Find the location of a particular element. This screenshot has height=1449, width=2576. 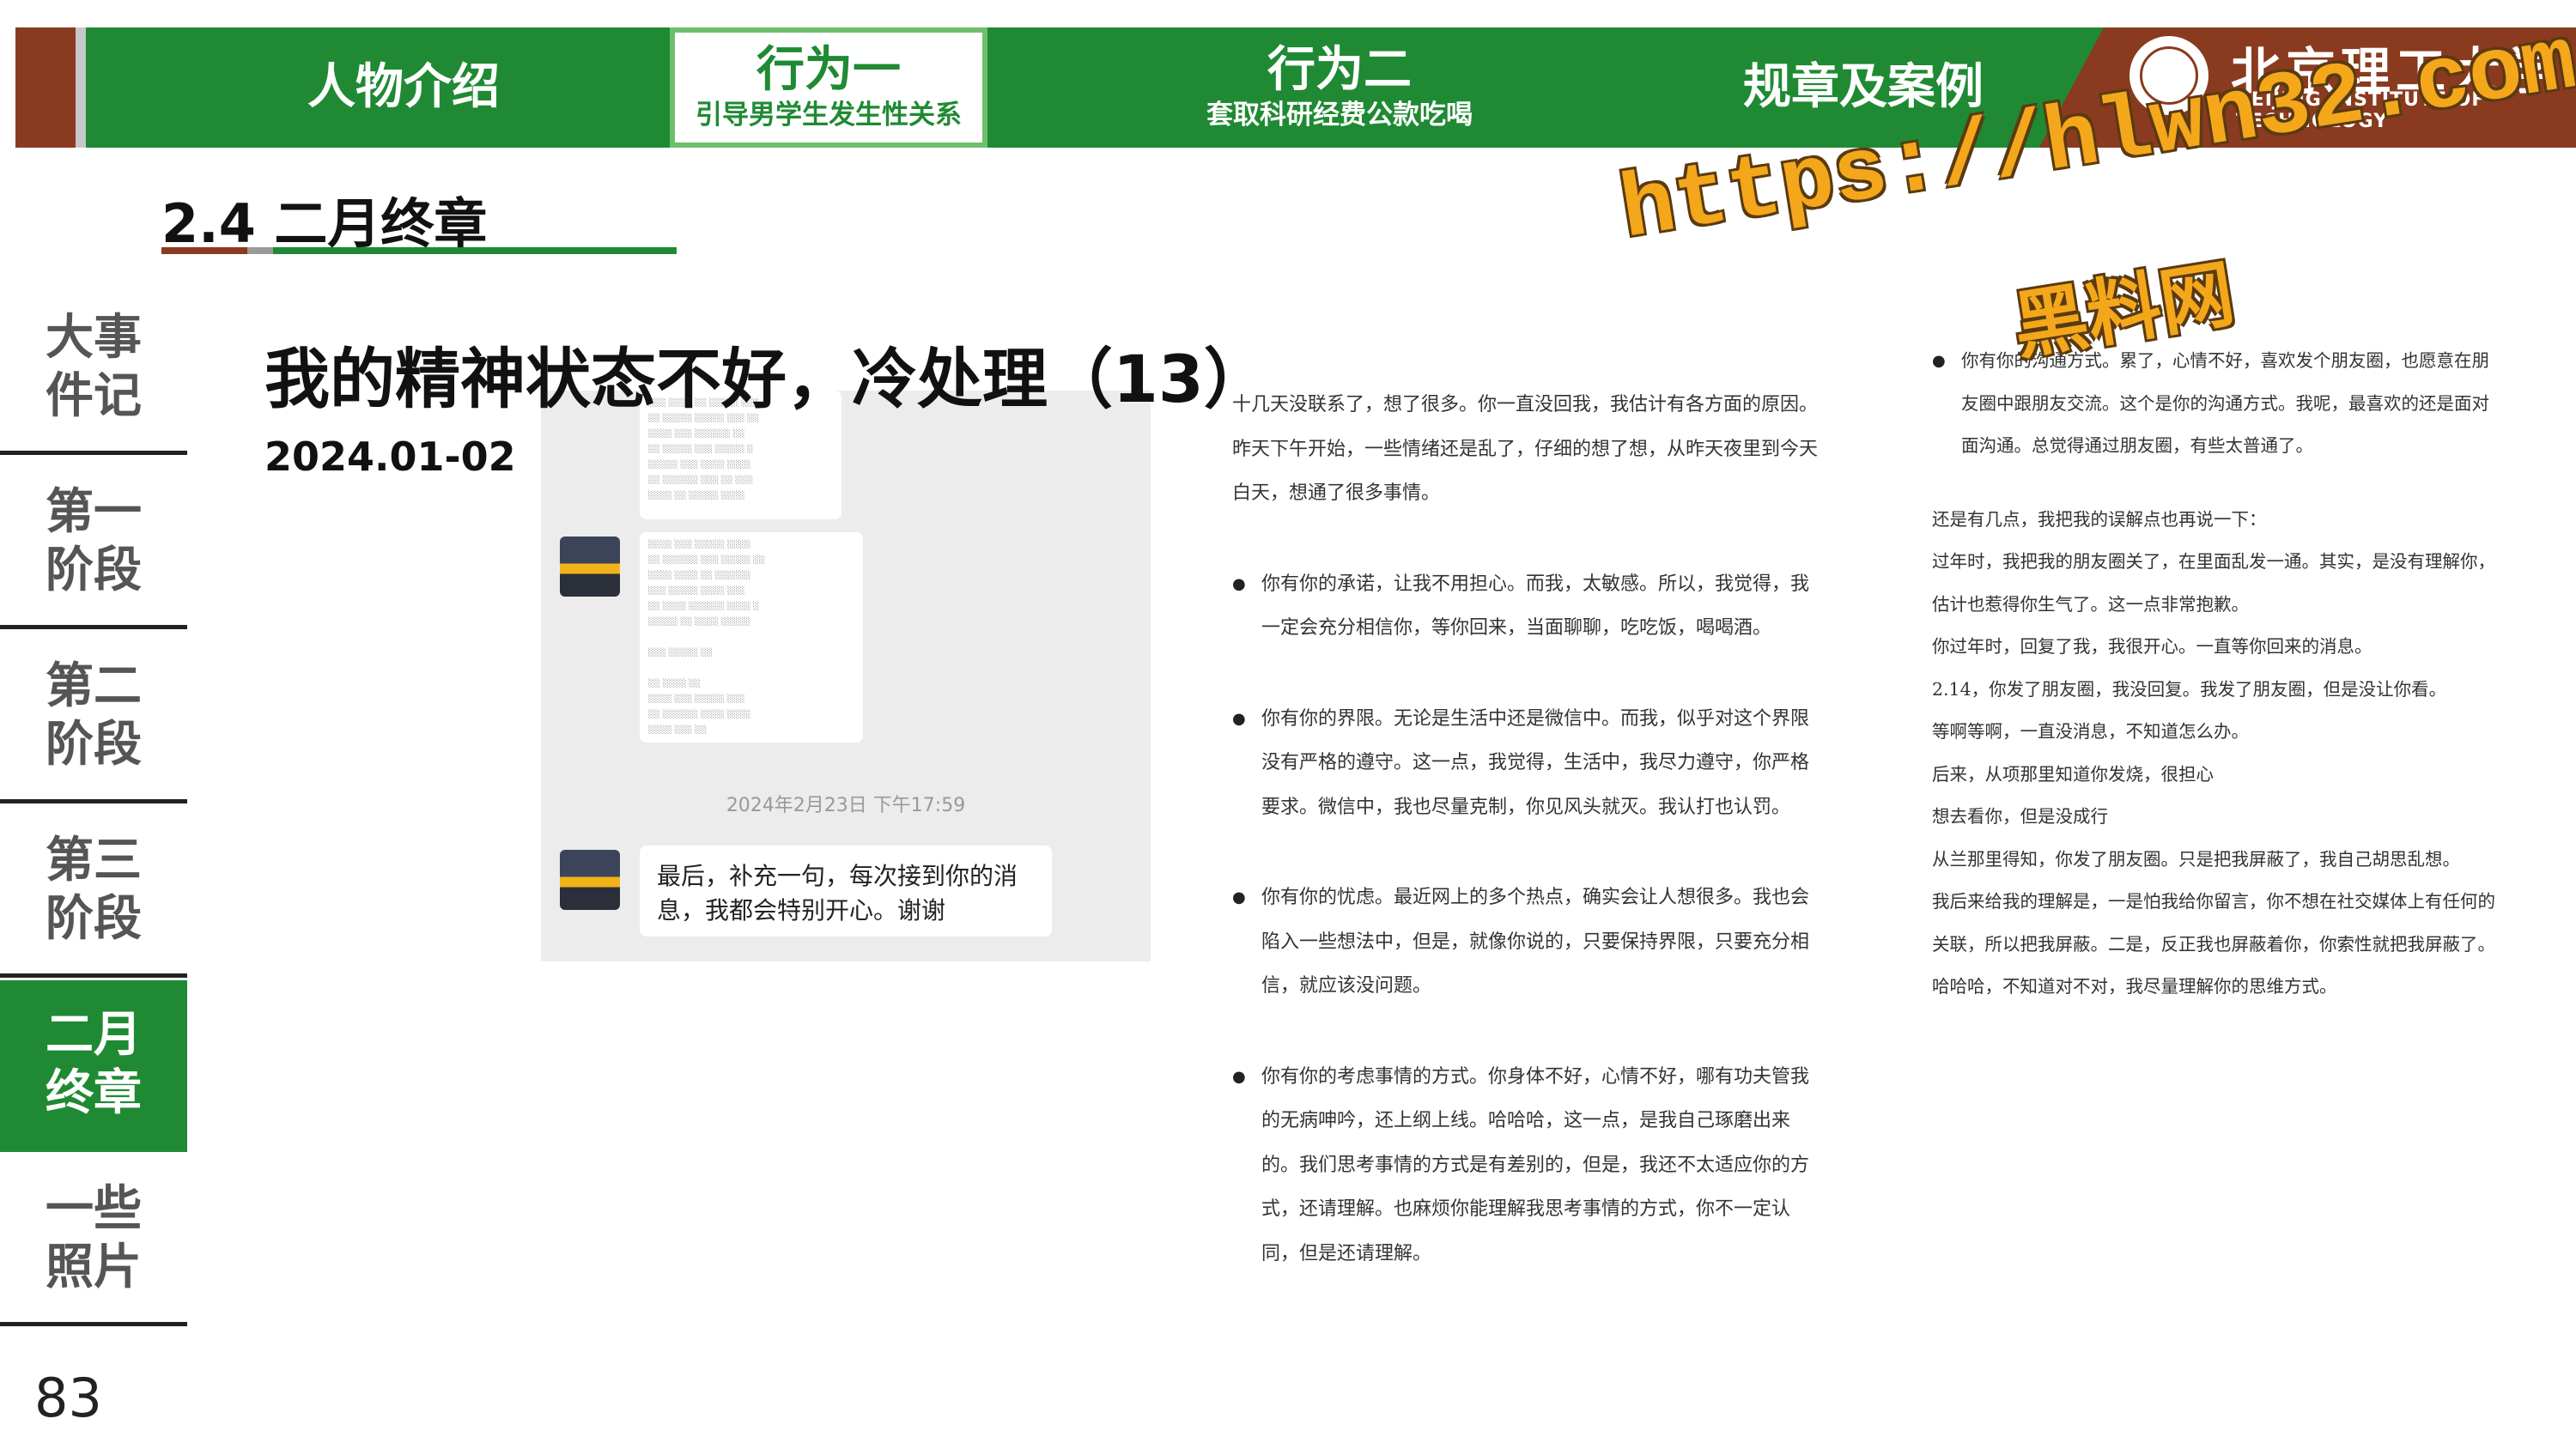

article-line: 2.14，你发了朋友圈，我没回复。我发了朋友圈，但是没让你看。 is located at coordinates (2189, 689).